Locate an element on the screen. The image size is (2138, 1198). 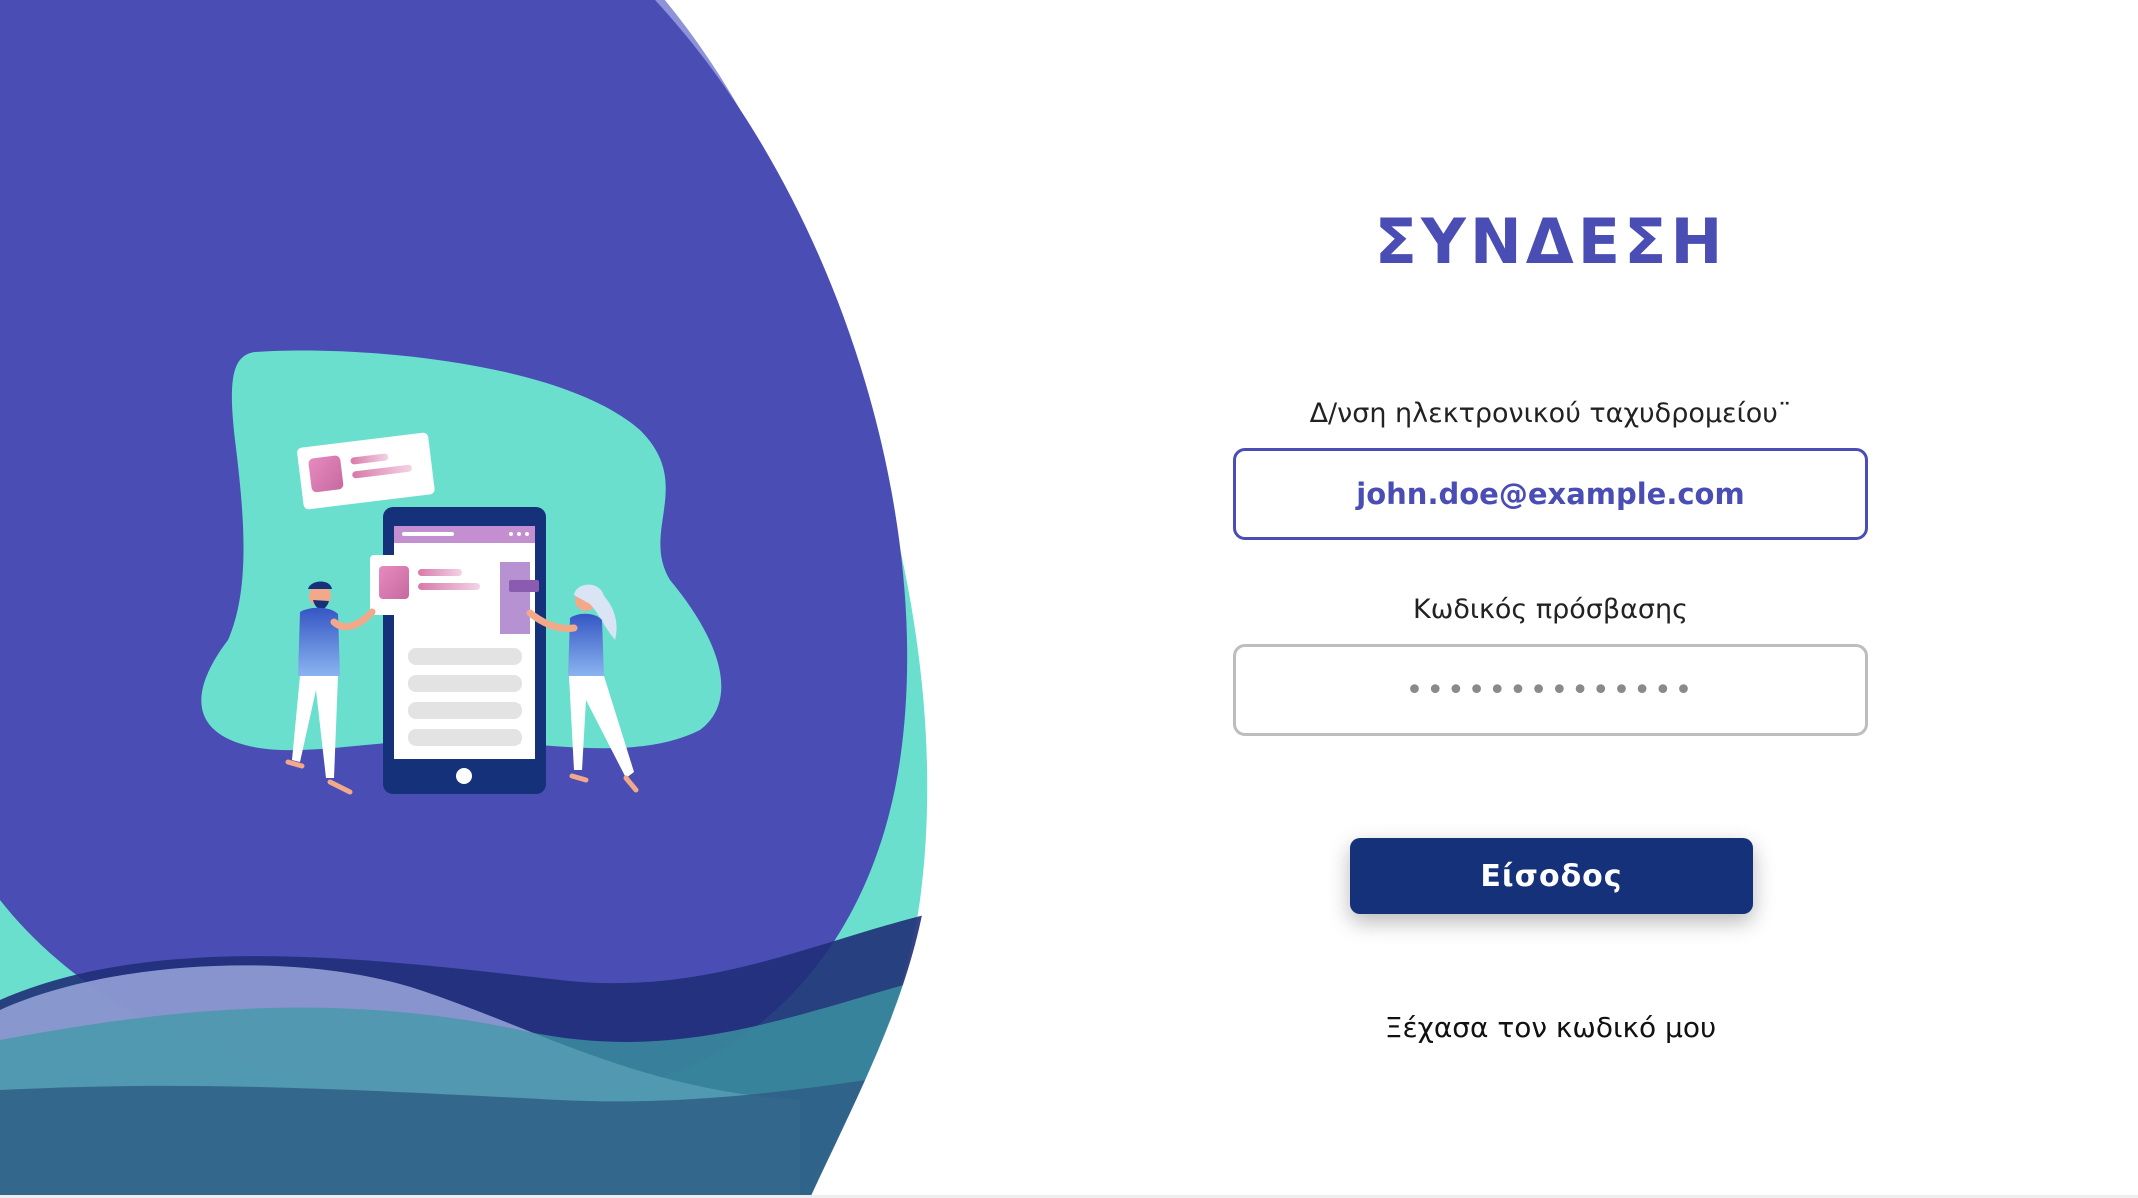
login-button: Είσοδος is located at coordinates (1551, 876).